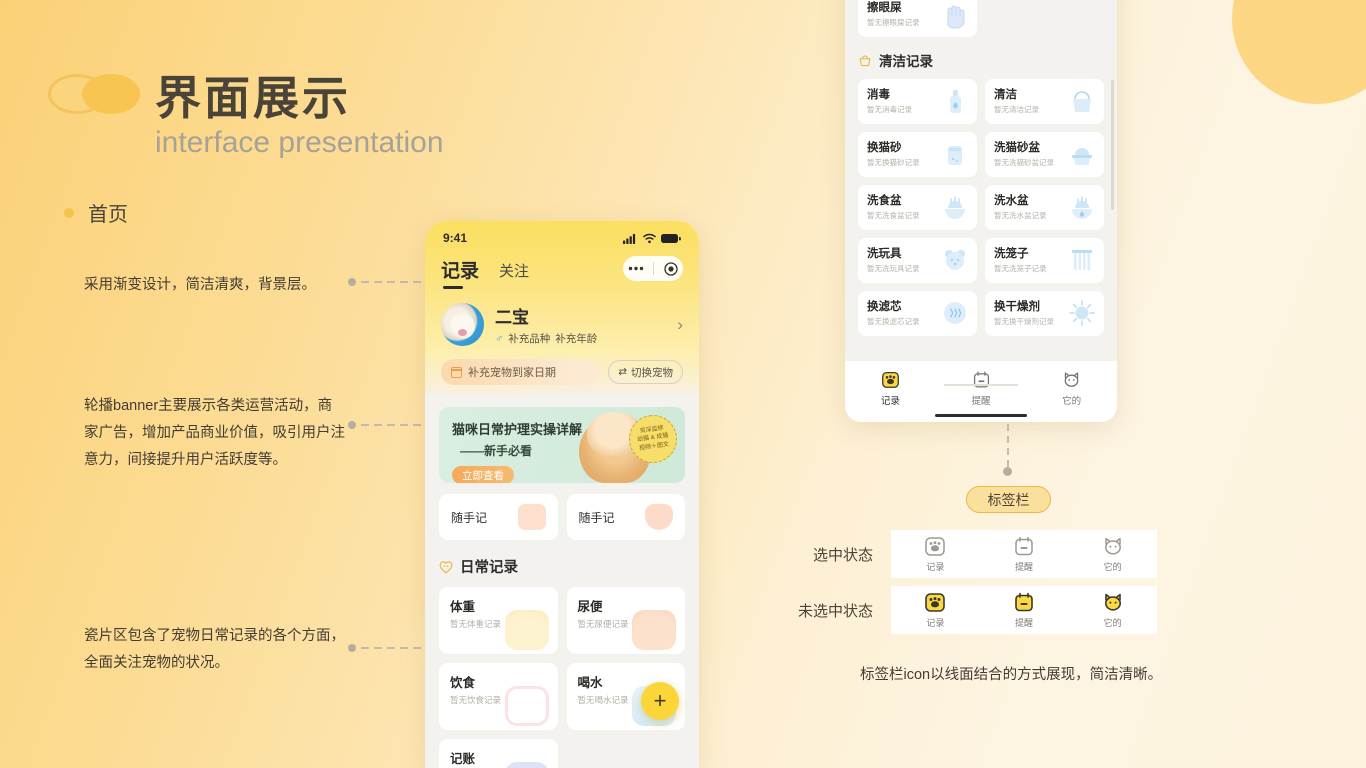 The width and height of the screenshot is (1366, 768). I want to click on record-tile-wipe-eyes: 擦眼屎 暂无擦眼屎记录, so click(917, 18).